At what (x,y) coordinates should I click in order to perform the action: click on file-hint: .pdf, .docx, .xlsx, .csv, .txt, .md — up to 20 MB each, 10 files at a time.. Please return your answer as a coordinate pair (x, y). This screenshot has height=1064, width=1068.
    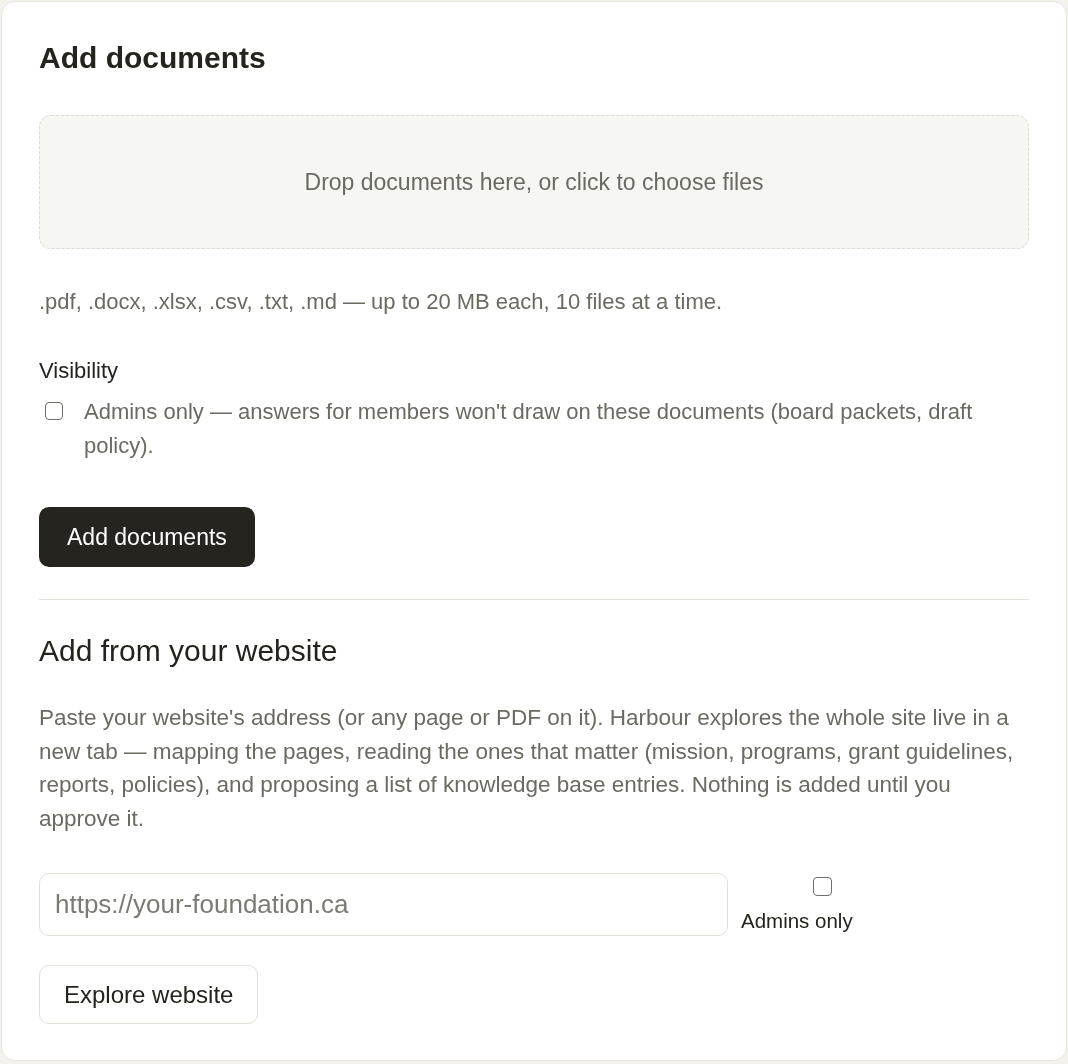
    Looking at the image, I should click on (381, 302).